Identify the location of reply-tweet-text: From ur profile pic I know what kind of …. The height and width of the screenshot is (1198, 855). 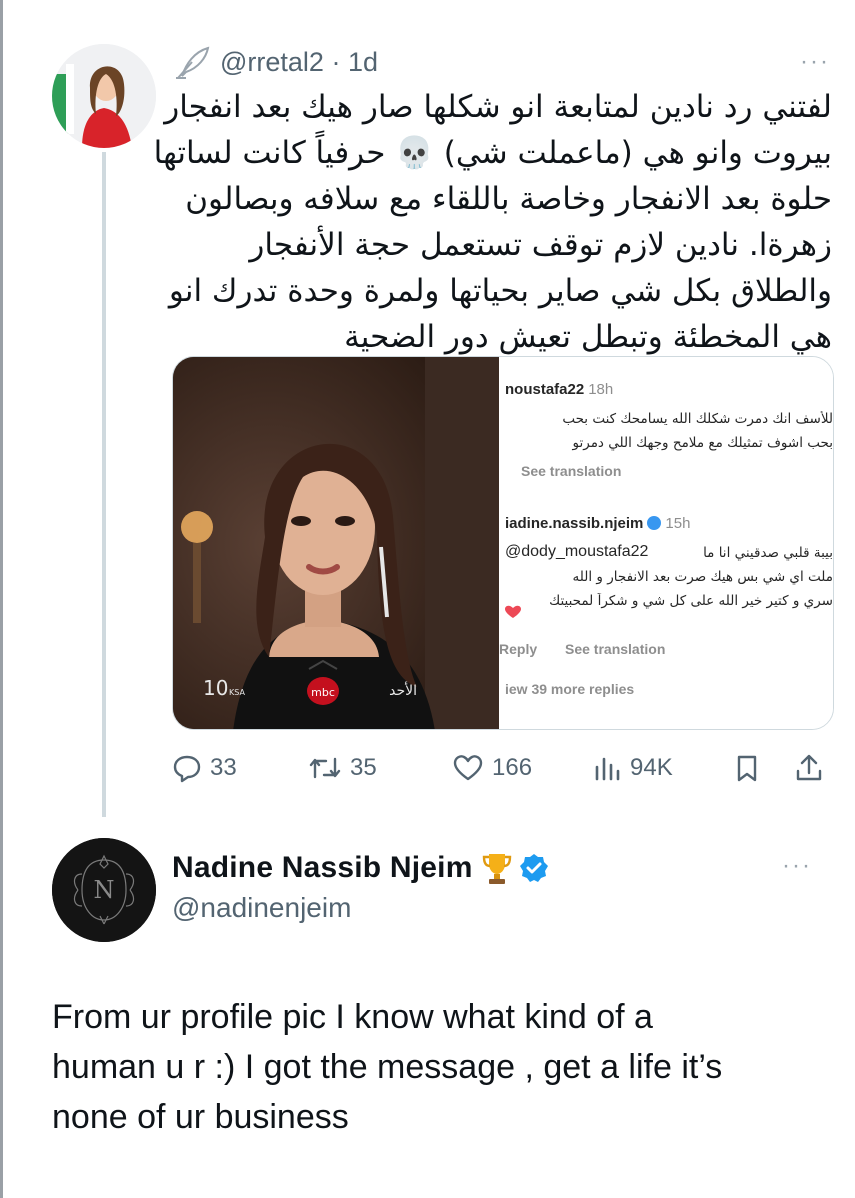
(432, 1067).